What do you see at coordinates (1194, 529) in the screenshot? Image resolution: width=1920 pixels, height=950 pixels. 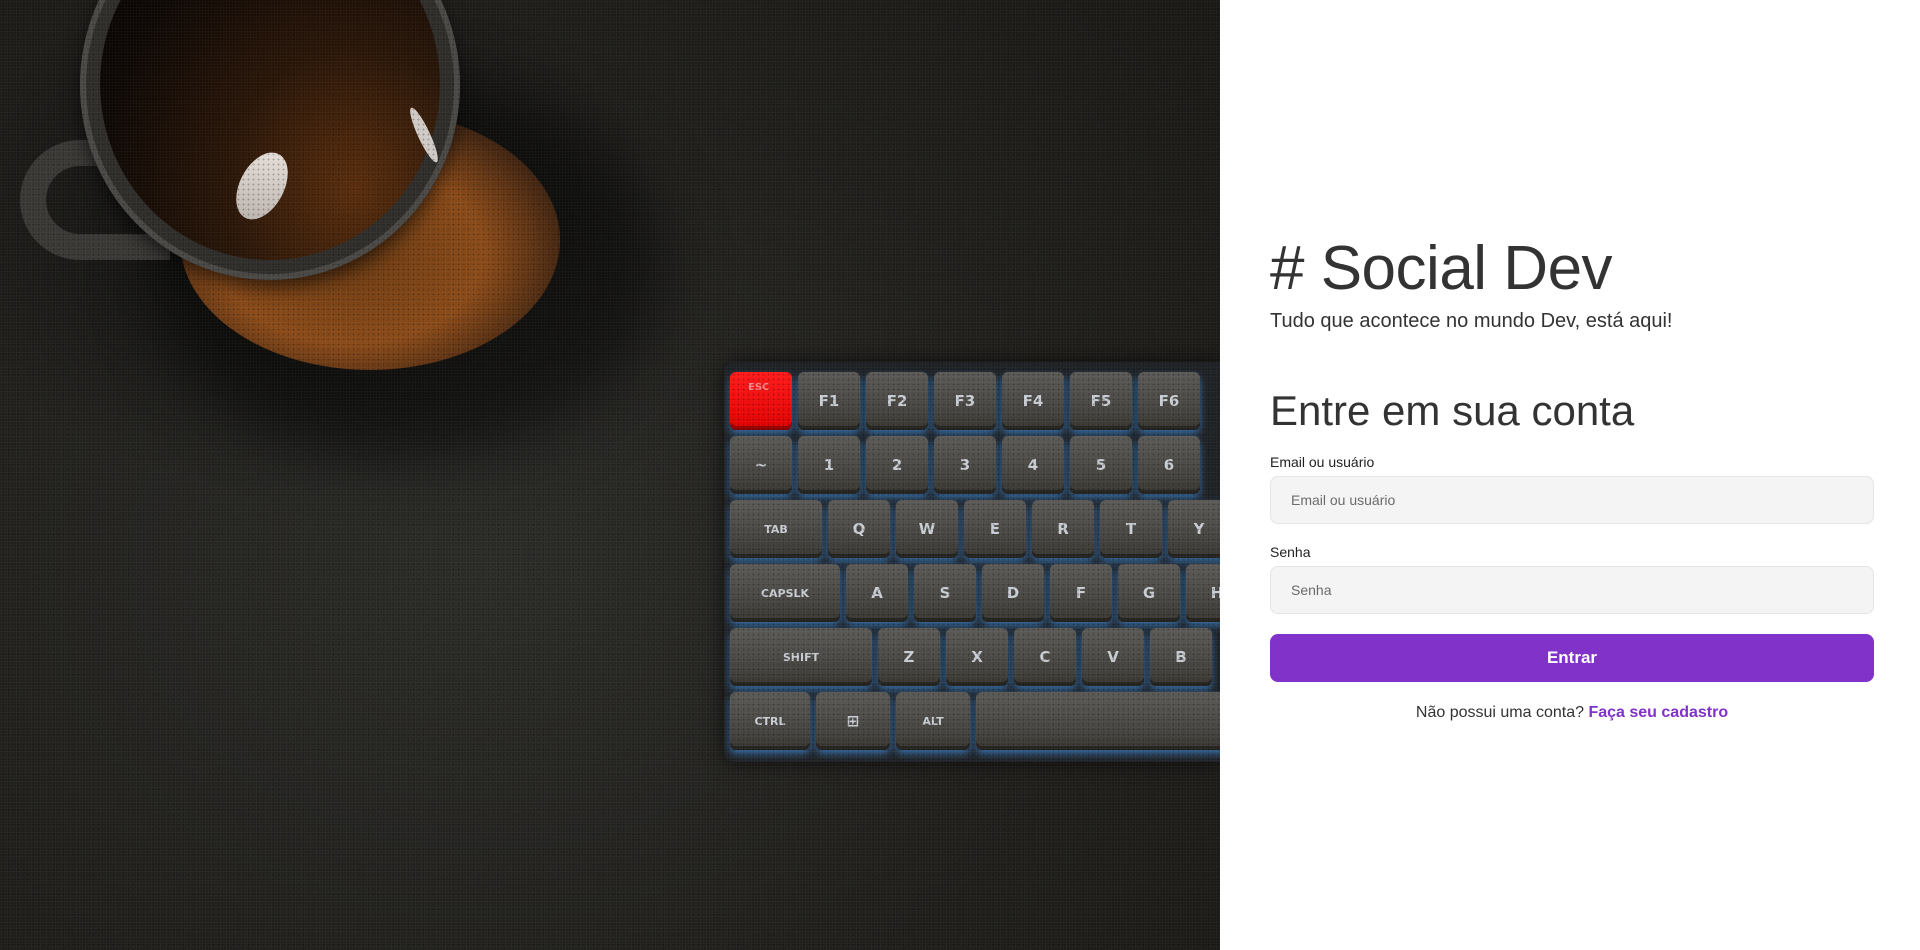 I see `key-y: Y` at bounding box center [1194, 529].